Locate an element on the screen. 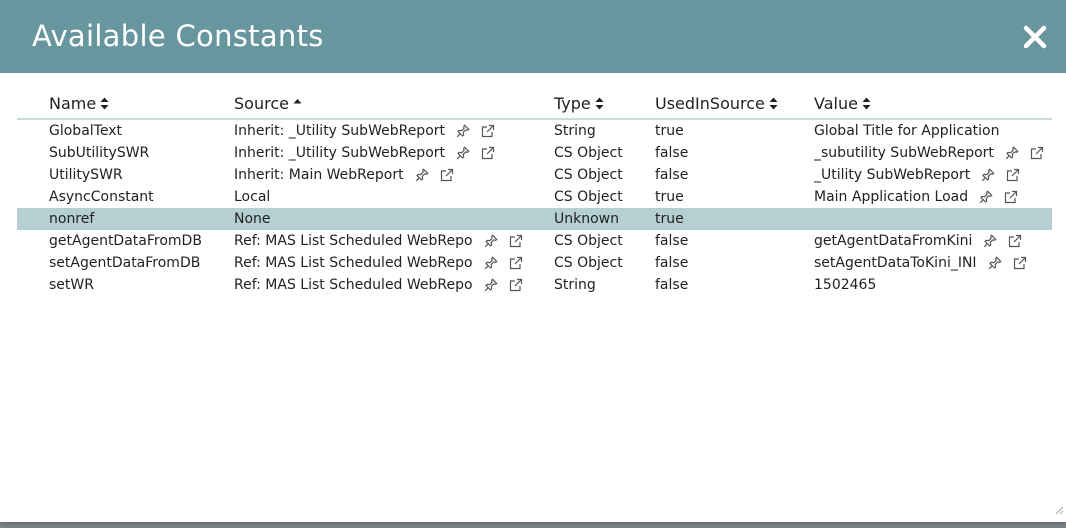 Image resolution: width=1066 pixels, height=528 pixels. cell-type: Unknown is located at coordinates (604, 219).